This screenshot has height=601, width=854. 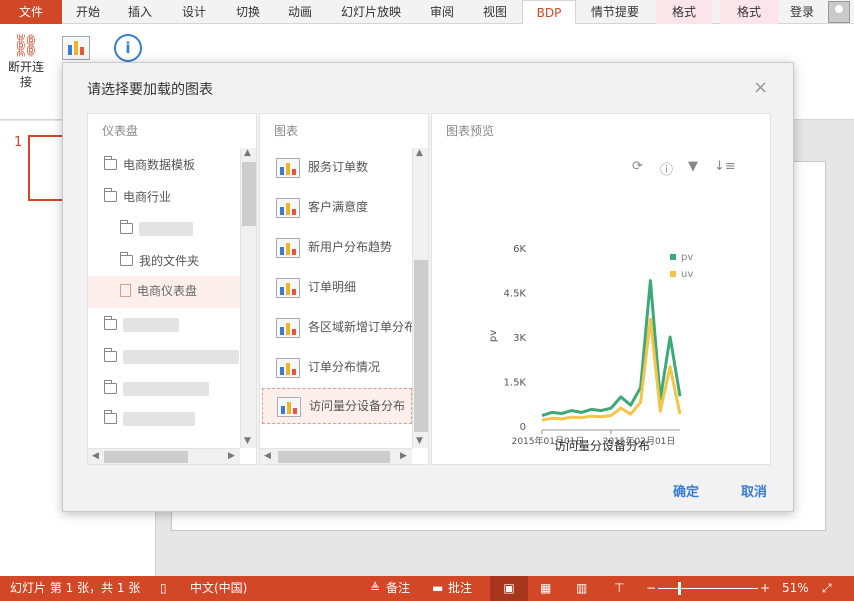 What do you see at coordinates (754, 490) in the screenshot?
I see `cancel-button: 取消` at bounding box center [754, 490].